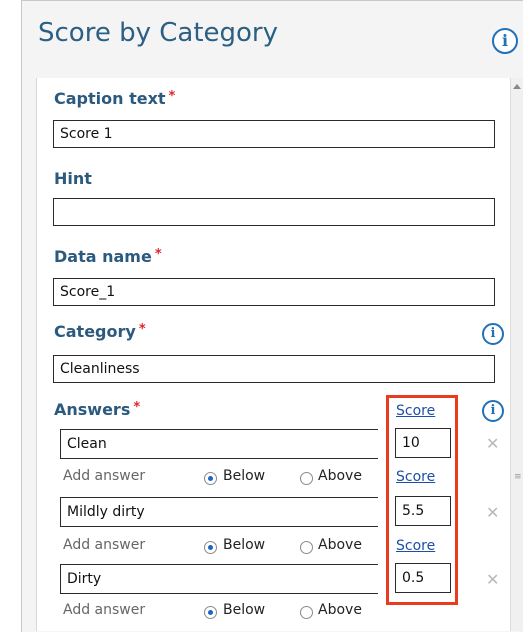 The image size is (523, 632). Describe the element at coordinates (423, 511) in the screenshot. I see `score-input: 5.5` at that location.